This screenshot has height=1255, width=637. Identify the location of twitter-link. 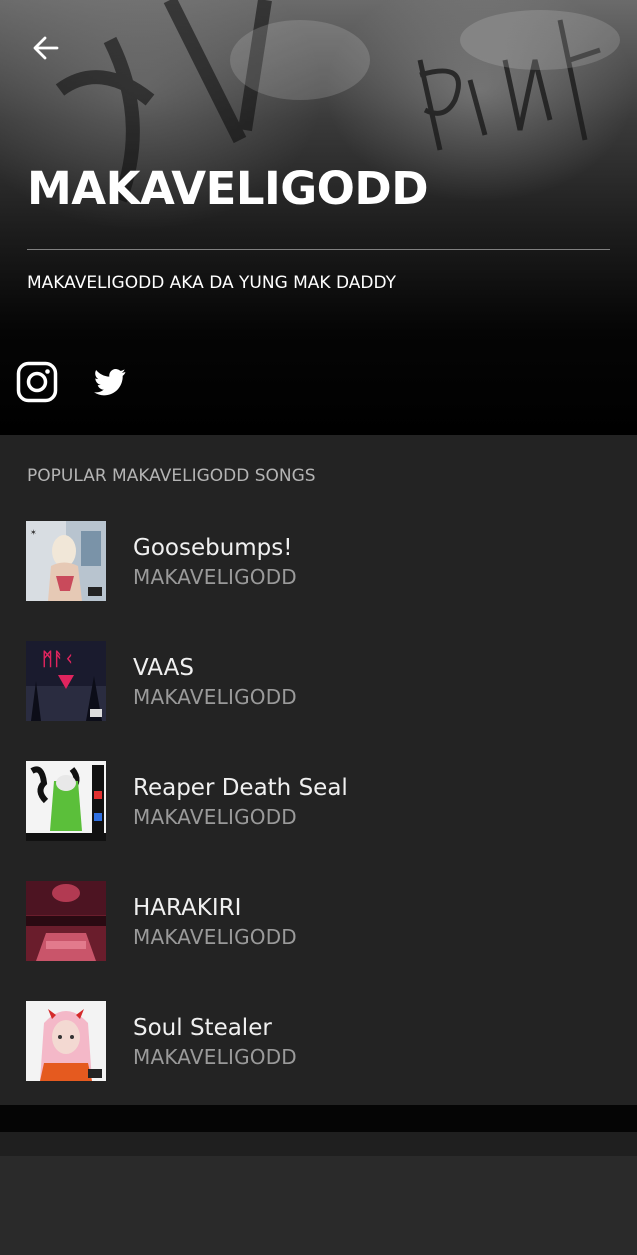
(110, 382).